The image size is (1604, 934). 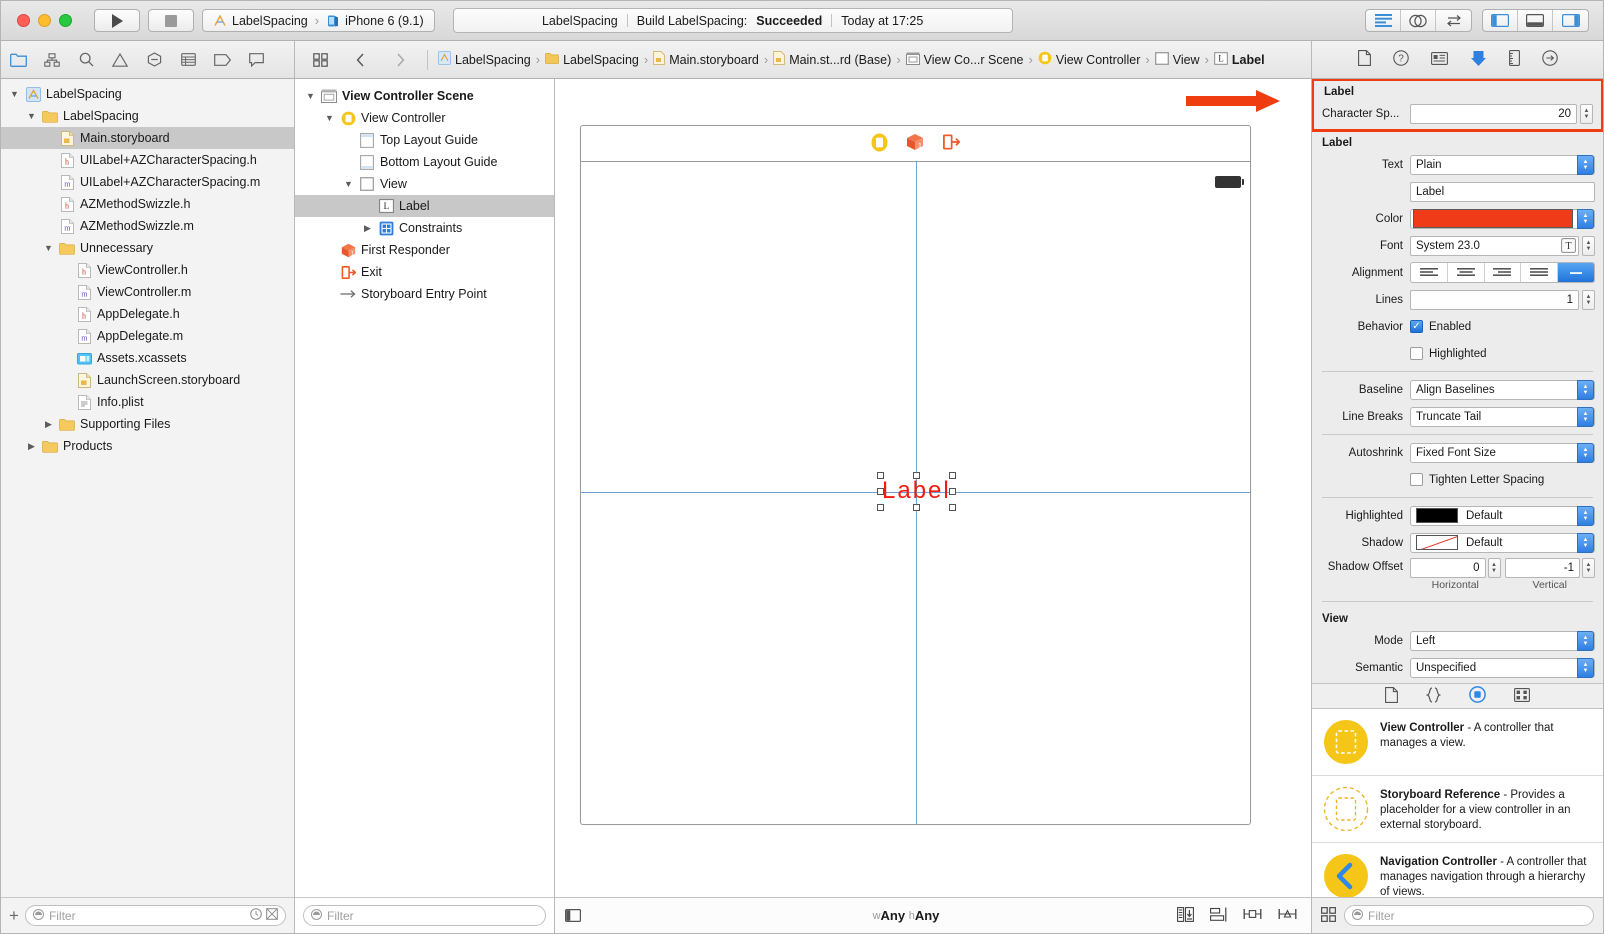 I want to click on recent-files-filter-icon, so click(x=256, y=915).